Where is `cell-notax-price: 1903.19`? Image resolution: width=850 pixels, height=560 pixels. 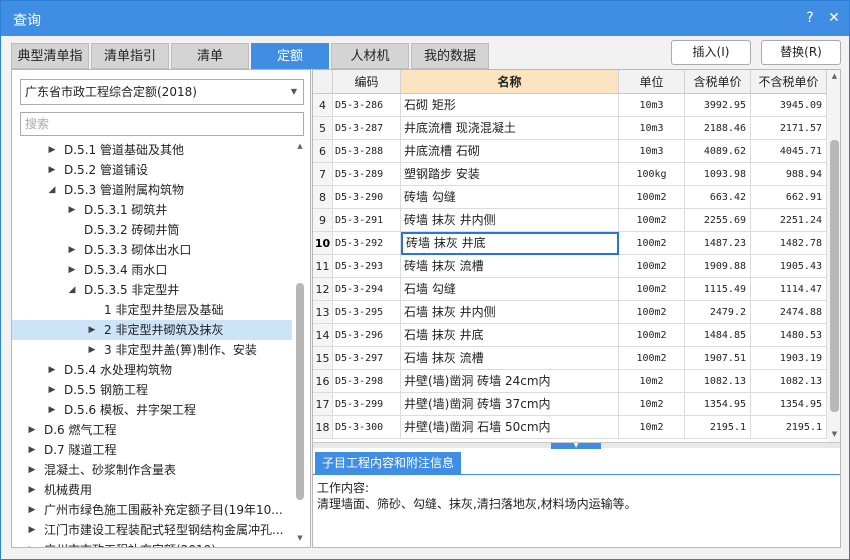 cell-notax-price: 1903.19 is located at coordinates (789, 358).